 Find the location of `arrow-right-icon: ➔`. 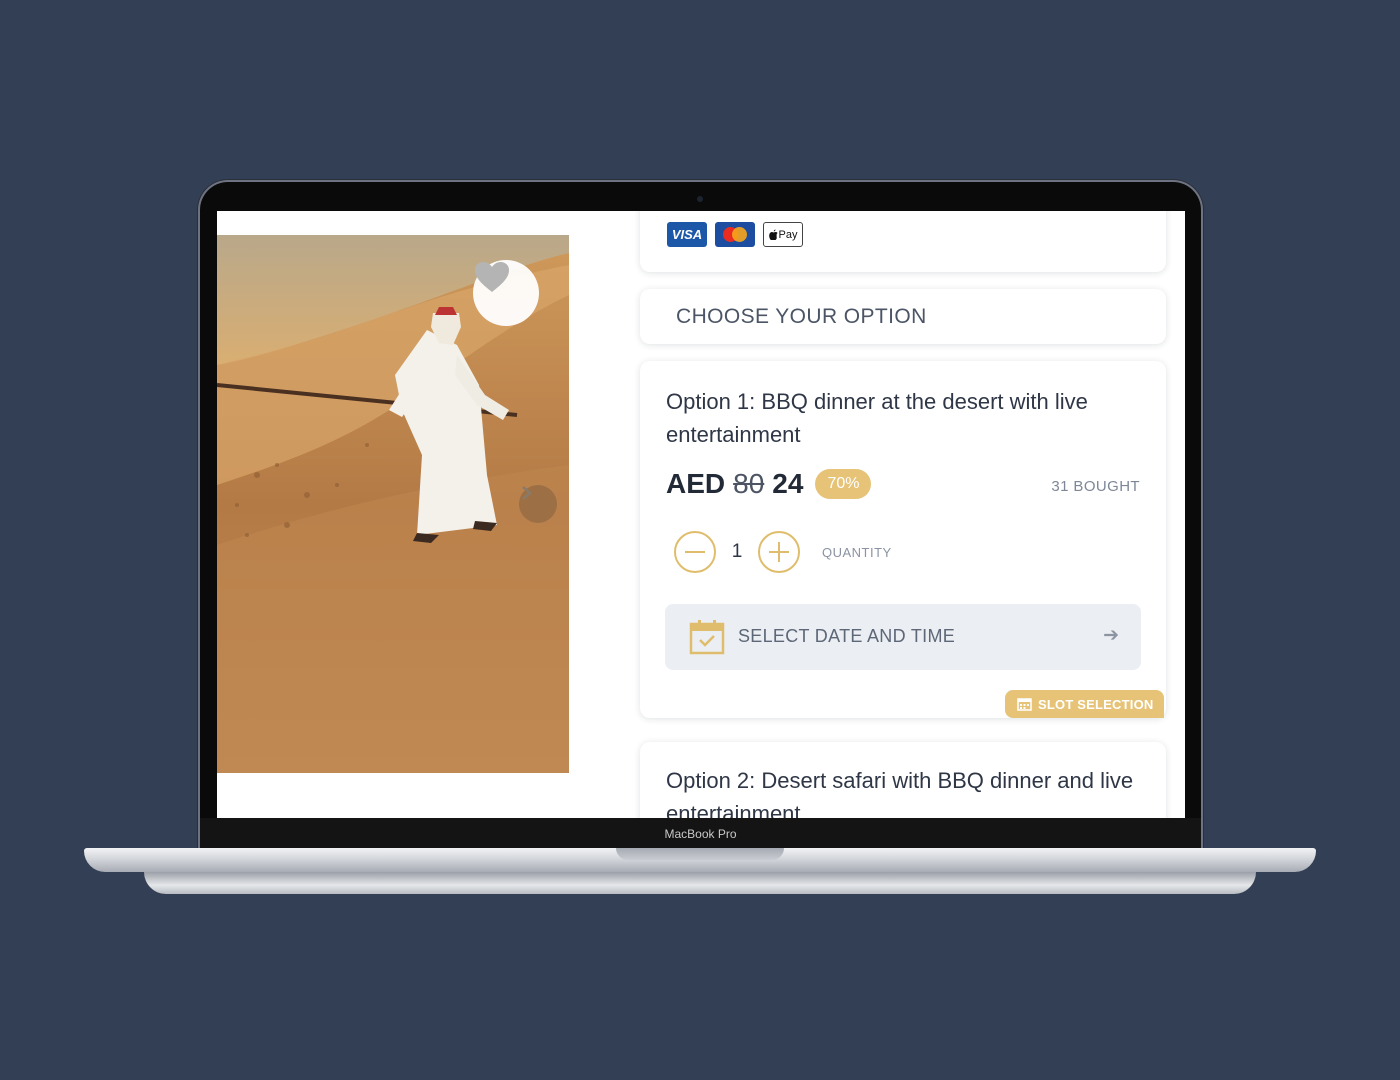

arrow-right-icon: ➔ is located at coordinates (1111, 635).